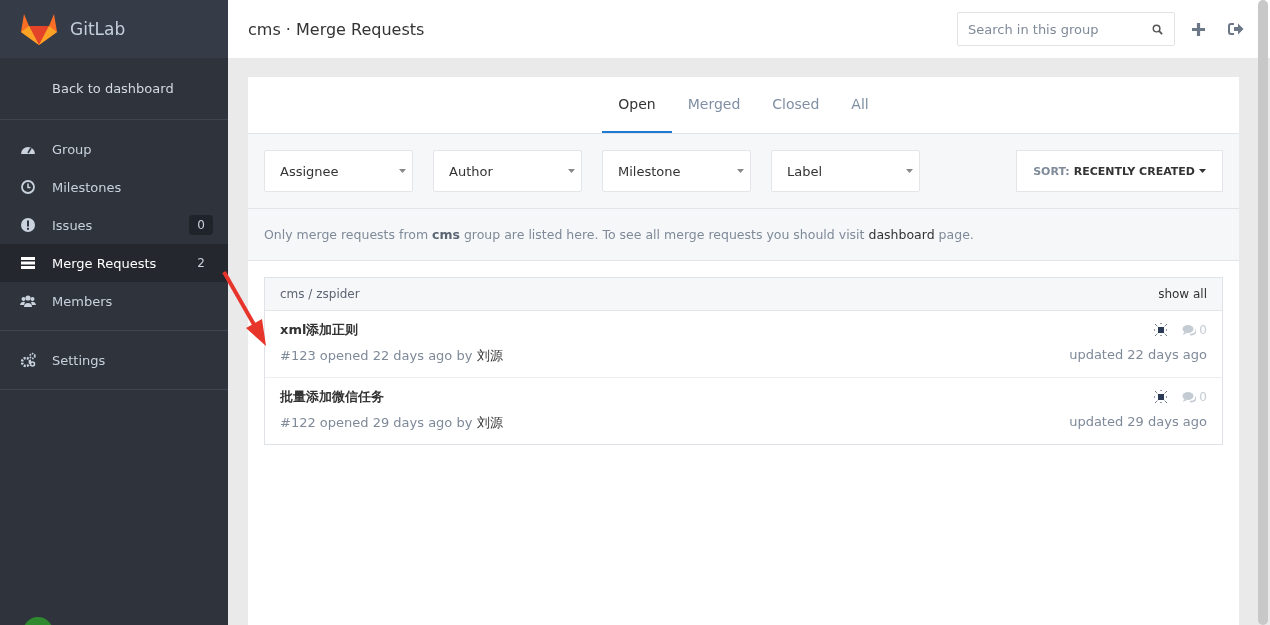  What do you see at coordinates (1138, 421) in the screenshot?
I see `updated-time: updated 29 days ago` at bounding box center [1138, 421].